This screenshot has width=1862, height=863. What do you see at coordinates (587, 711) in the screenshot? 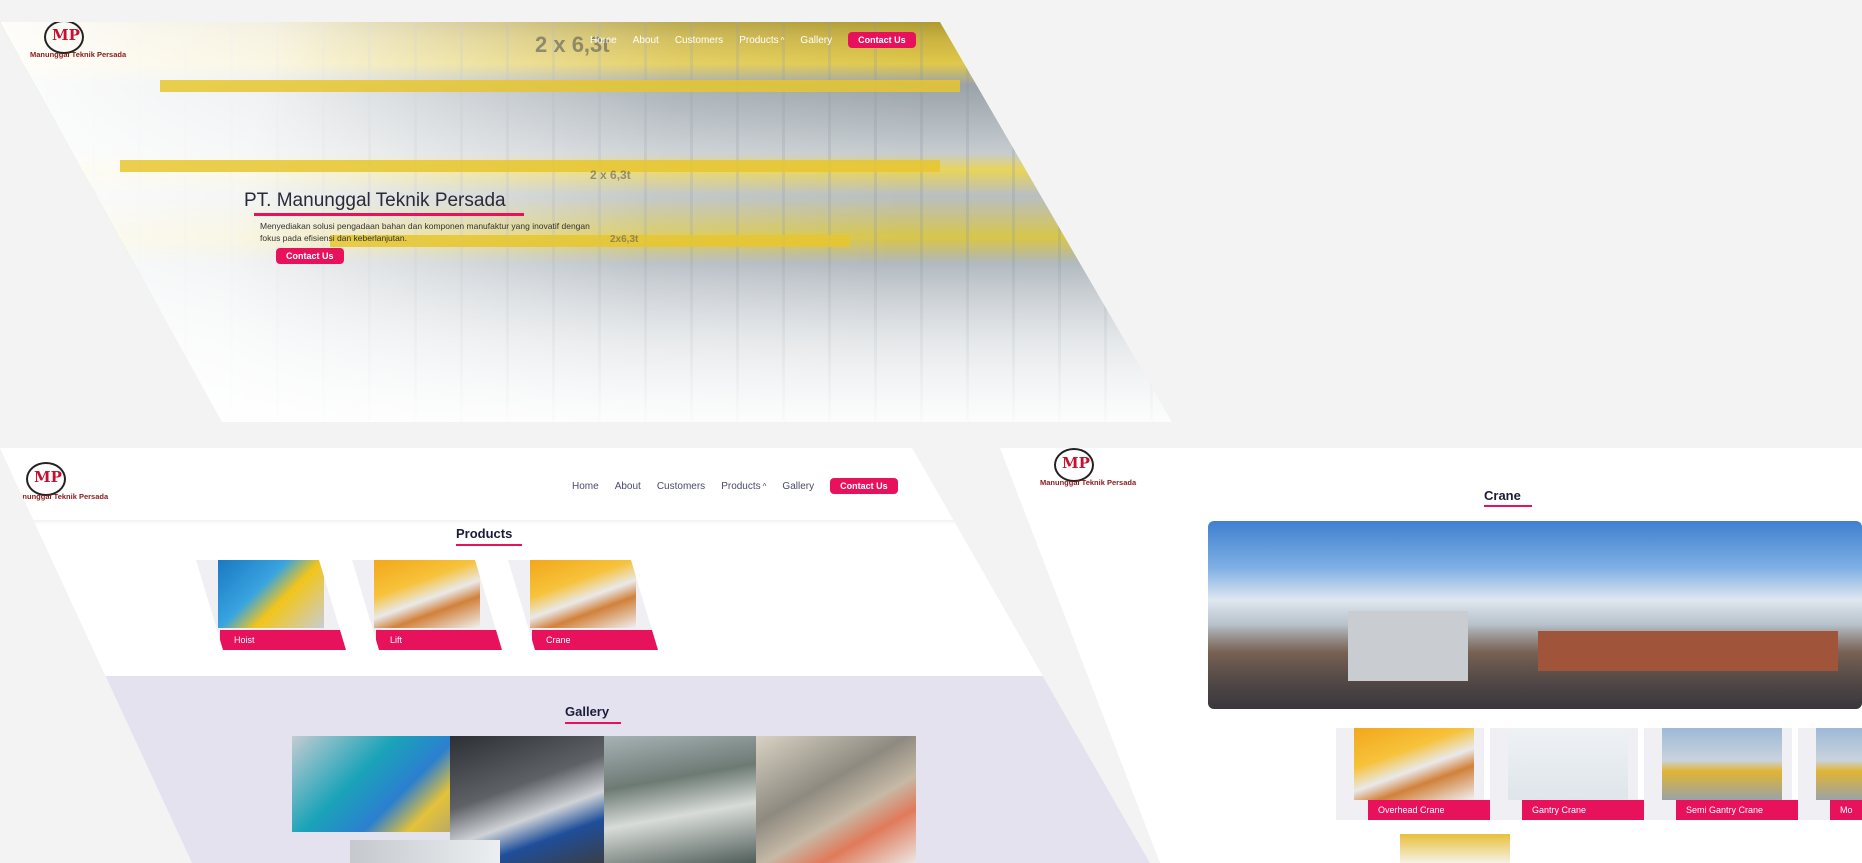
I see `gallery-title: Gallery` at bounding box center [587, 711].